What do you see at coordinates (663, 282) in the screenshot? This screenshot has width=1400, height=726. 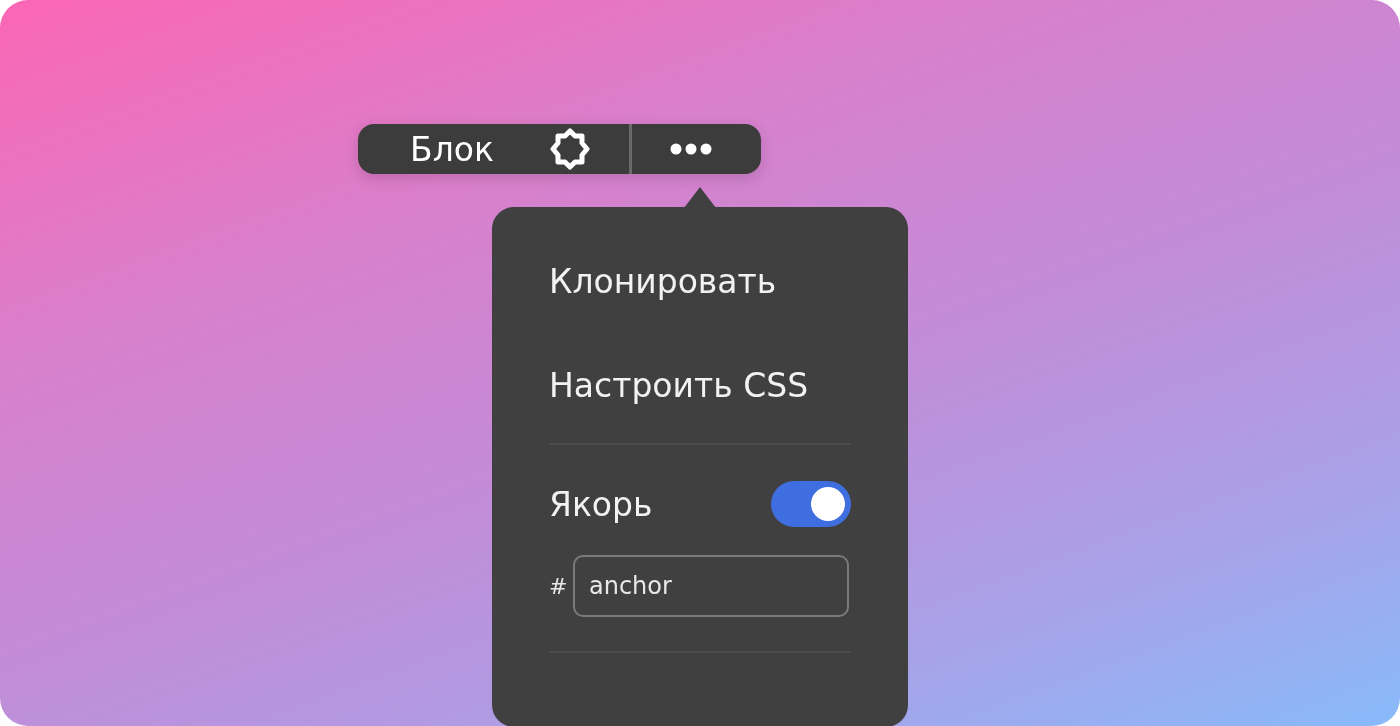 I see `menu-item: Клонировать` at bounding box center [663, 282].